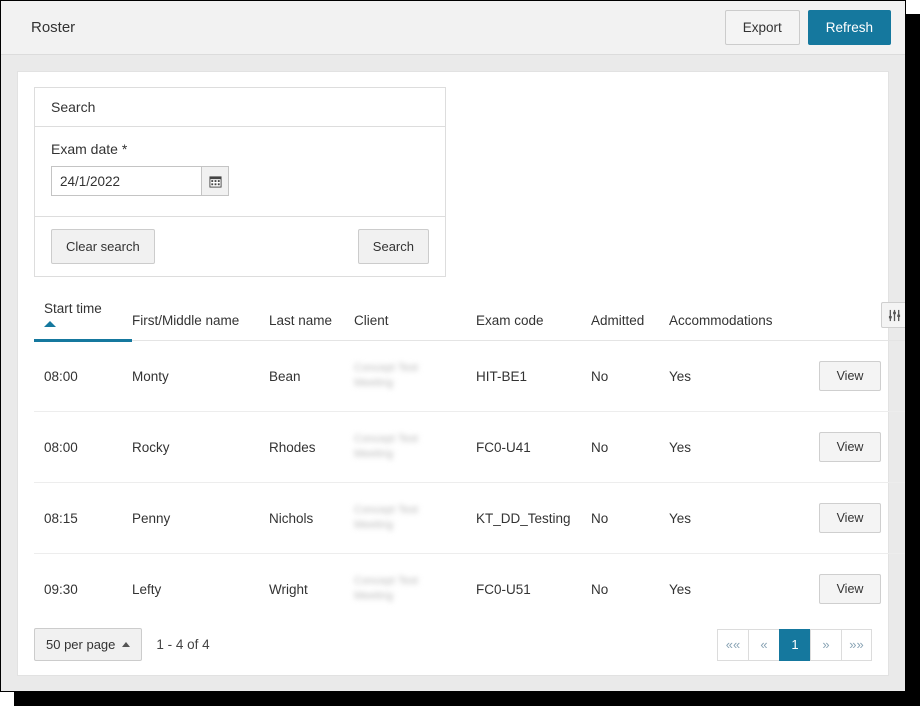 The width and height of the screenshot is (922, 708). I want to click on footer-left: 50 per page 1 - 4 of 4, so click(122, 644).